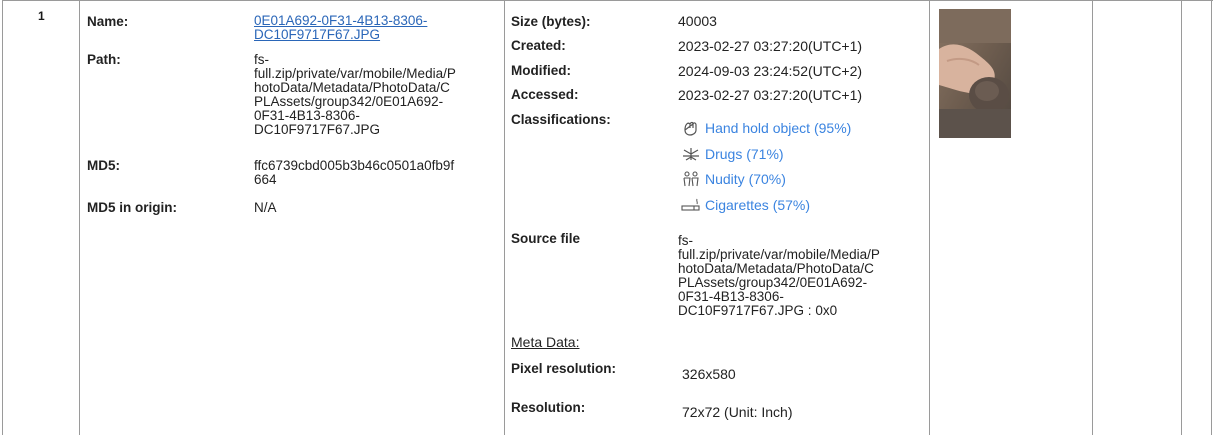  I want to click on created-value: 2023-02-27 03:27:20(UTC+1), so click(770, 46).